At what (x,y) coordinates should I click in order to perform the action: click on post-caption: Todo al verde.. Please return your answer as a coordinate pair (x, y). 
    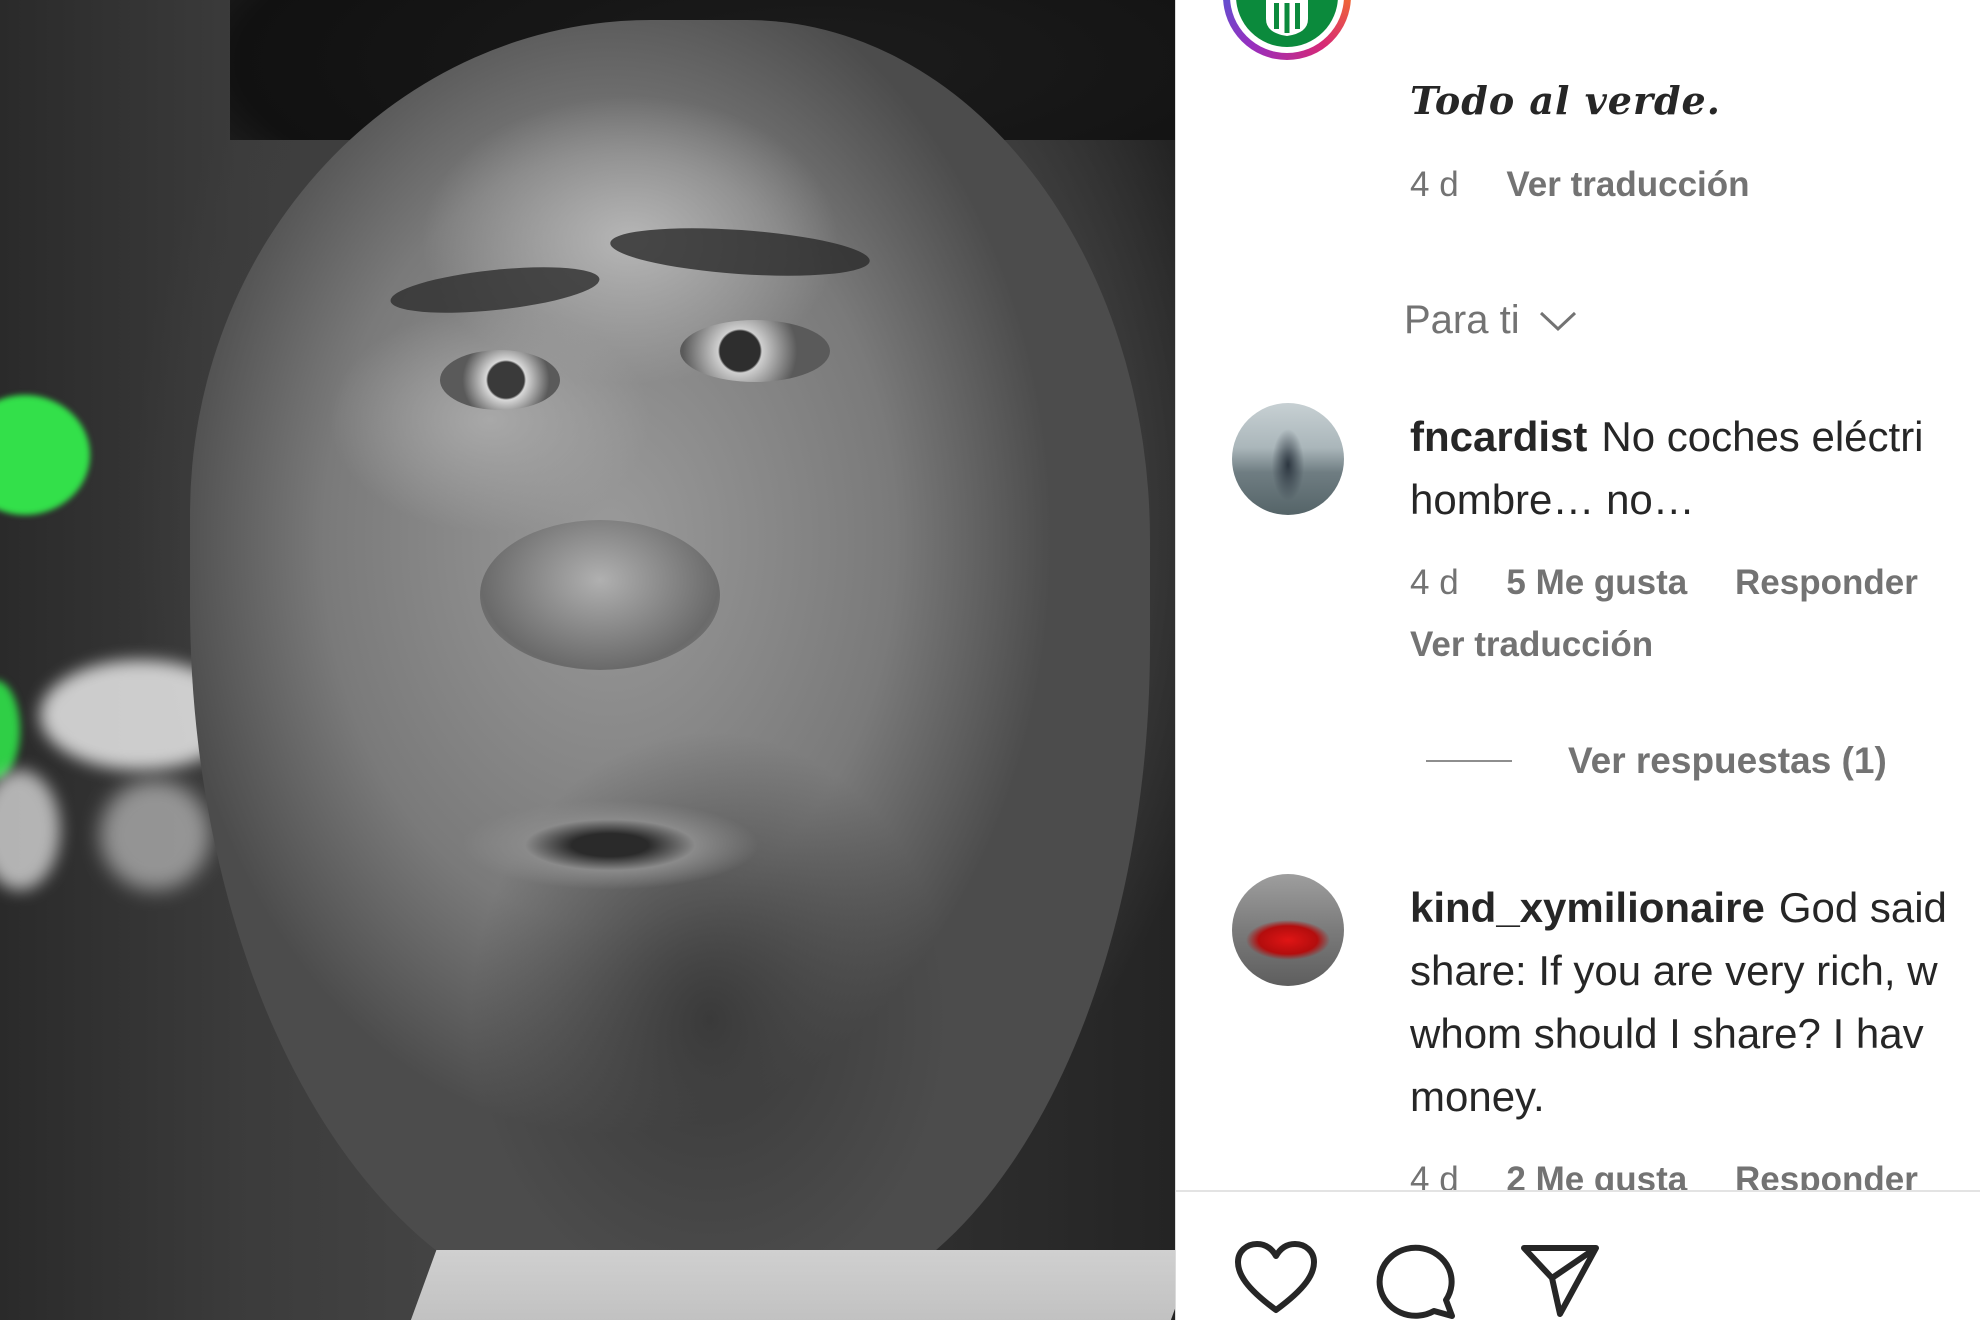
    Looking at the image, I should click on (1565, 100).